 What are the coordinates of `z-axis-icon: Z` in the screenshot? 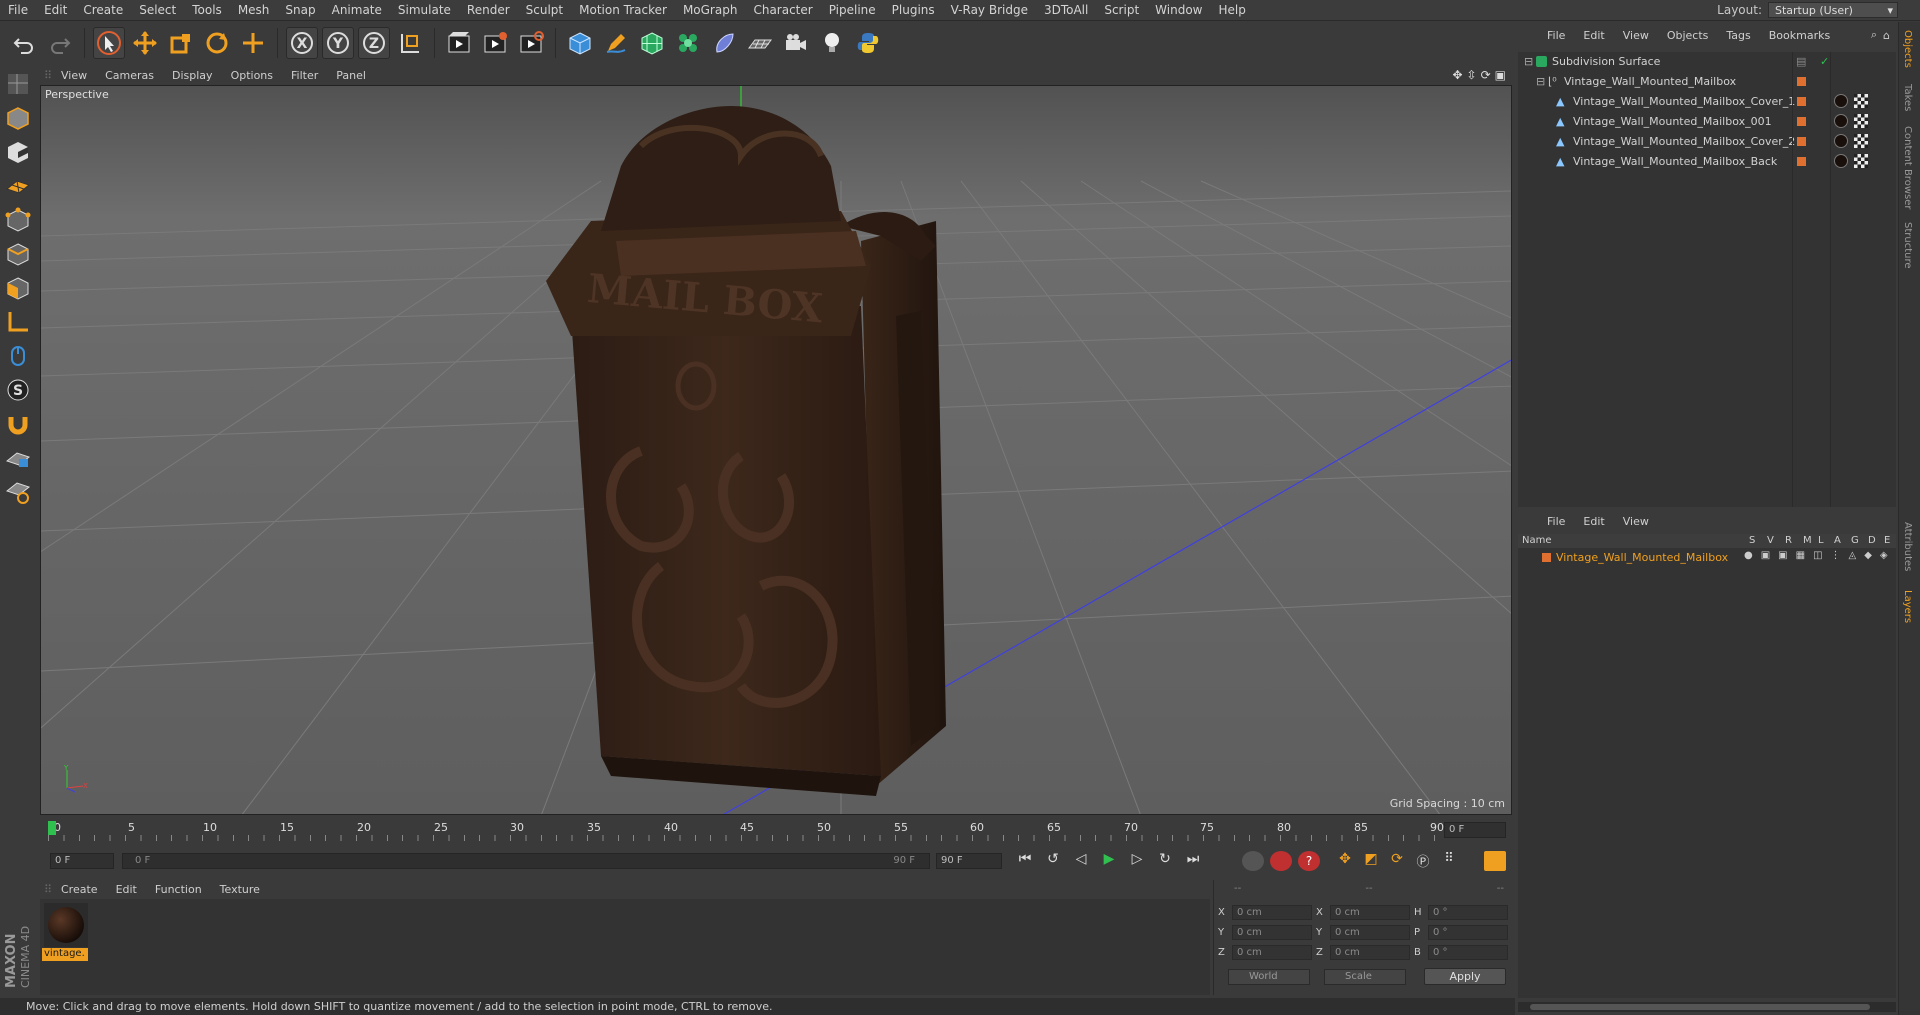 It's located at (374, 43).